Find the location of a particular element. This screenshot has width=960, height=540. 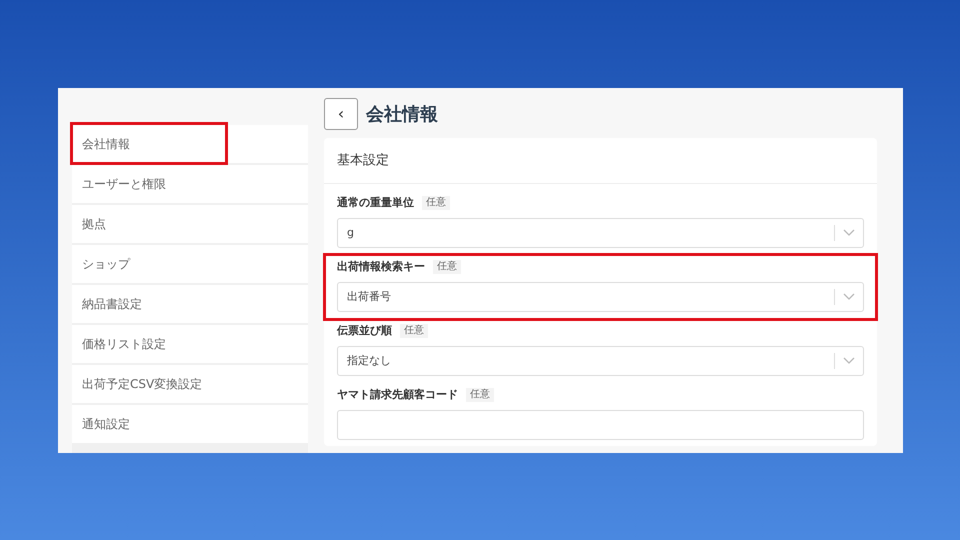

back-button: ‹ is located at coordinates (341, 114).